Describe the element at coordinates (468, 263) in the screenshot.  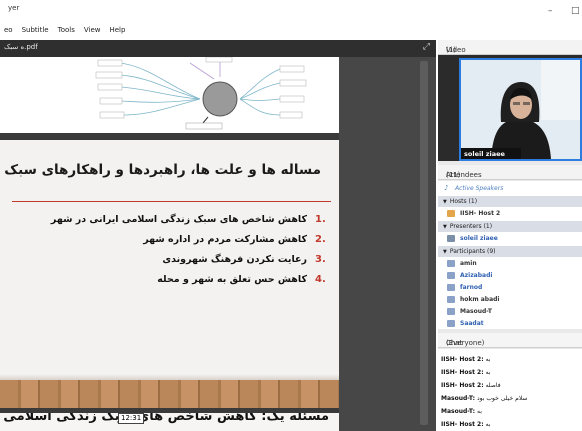
I see `attendee-name: amin` at that location.